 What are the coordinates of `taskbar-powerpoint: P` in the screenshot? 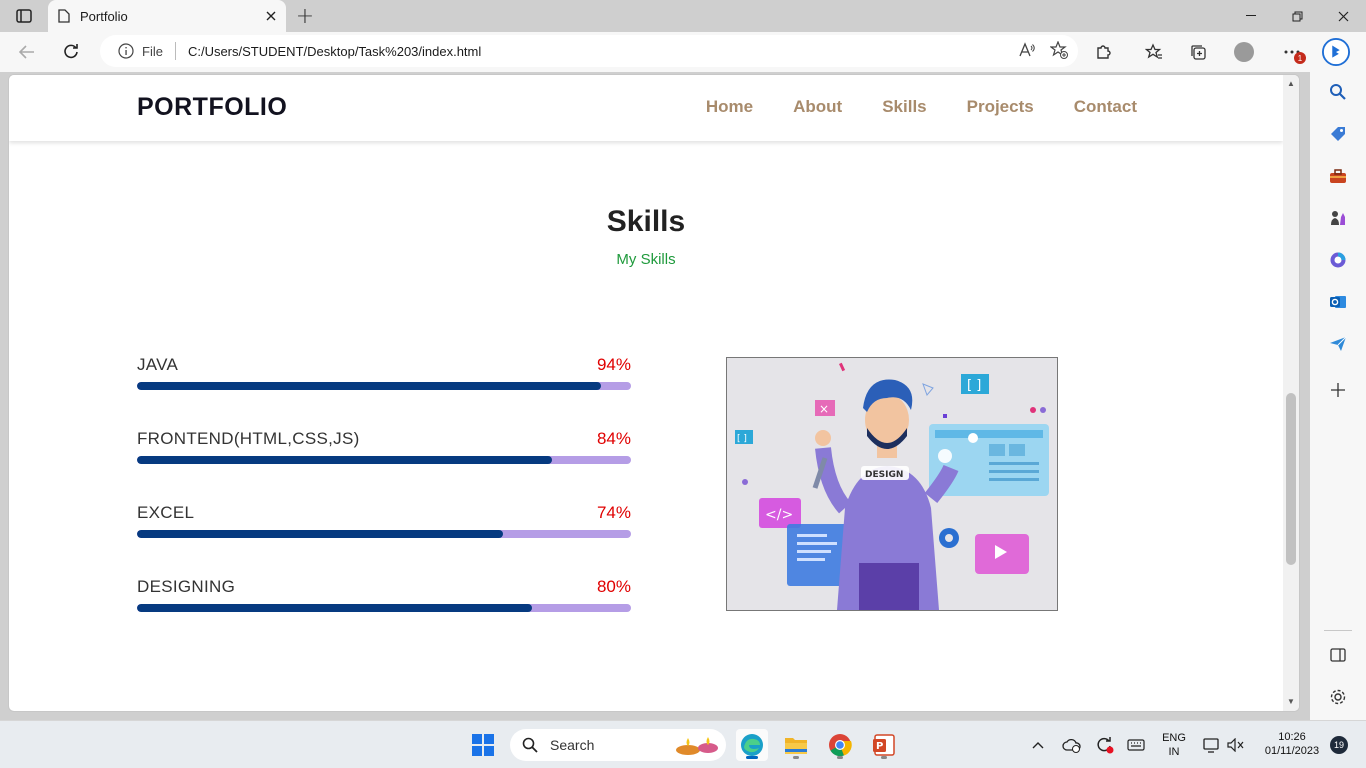 It's located at (884, 745).